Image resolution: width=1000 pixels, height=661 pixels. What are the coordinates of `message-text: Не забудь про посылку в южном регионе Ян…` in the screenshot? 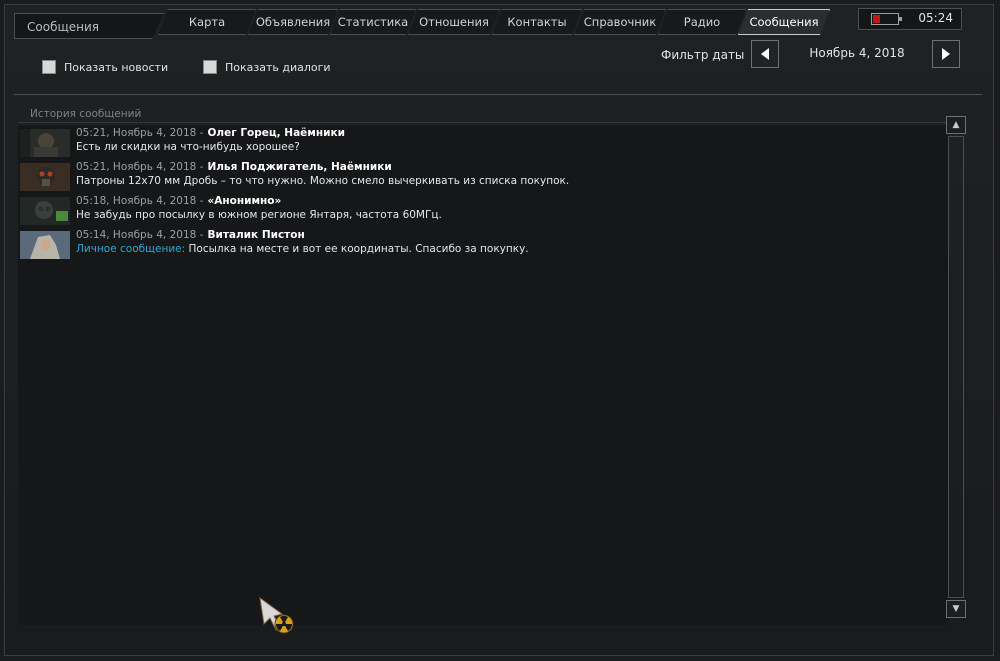 It's located at (259, 215).